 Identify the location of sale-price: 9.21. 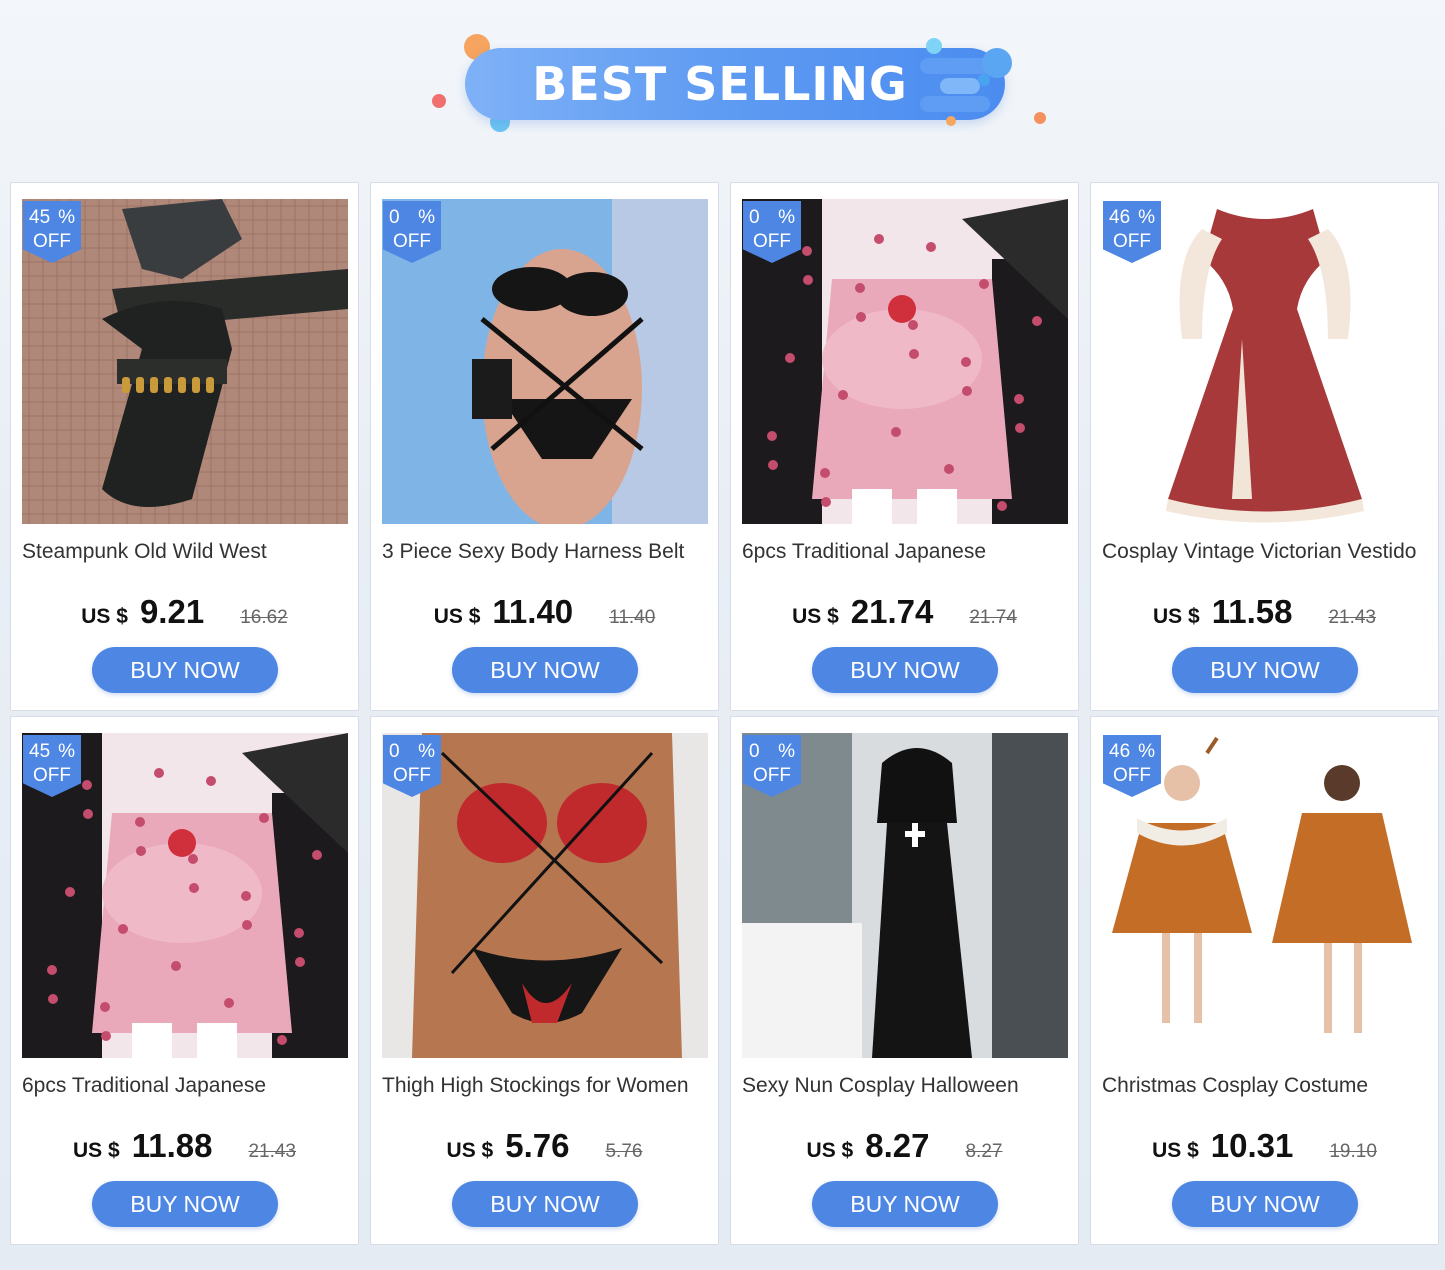
(172, 611).